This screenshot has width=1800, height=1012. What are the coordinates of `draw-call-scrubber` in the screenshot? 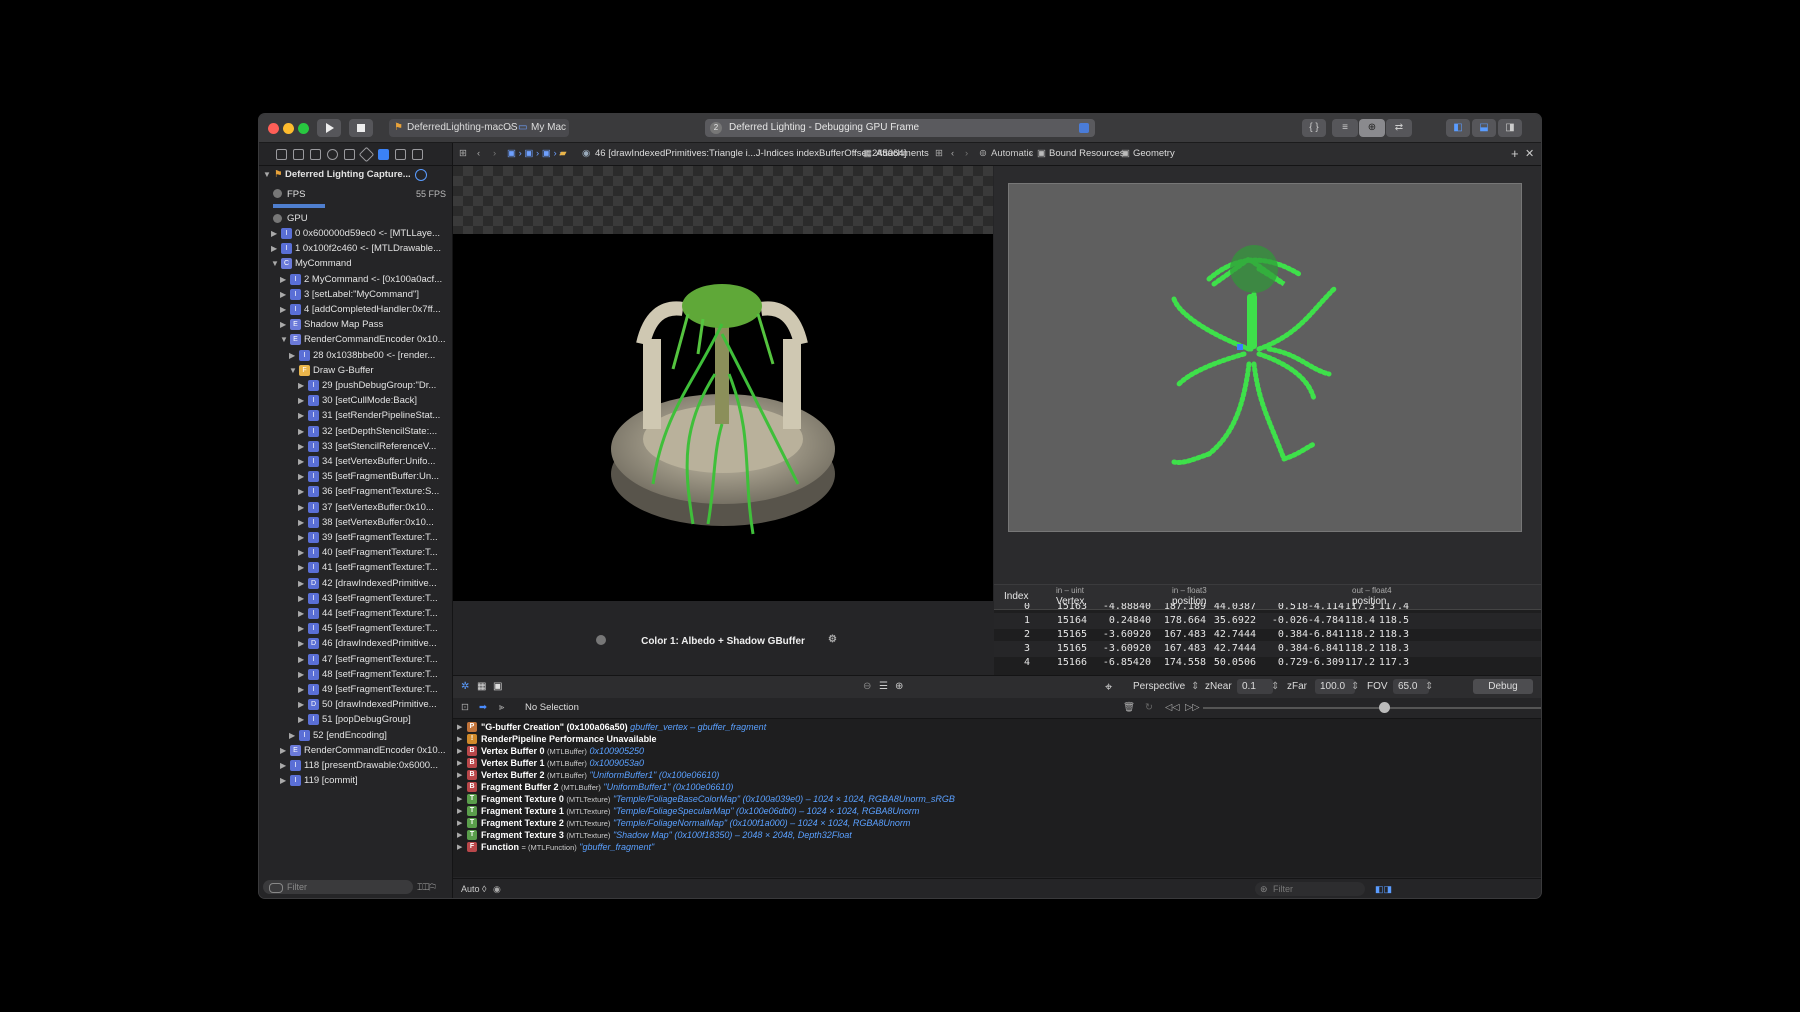 It's located at (1372, 707).